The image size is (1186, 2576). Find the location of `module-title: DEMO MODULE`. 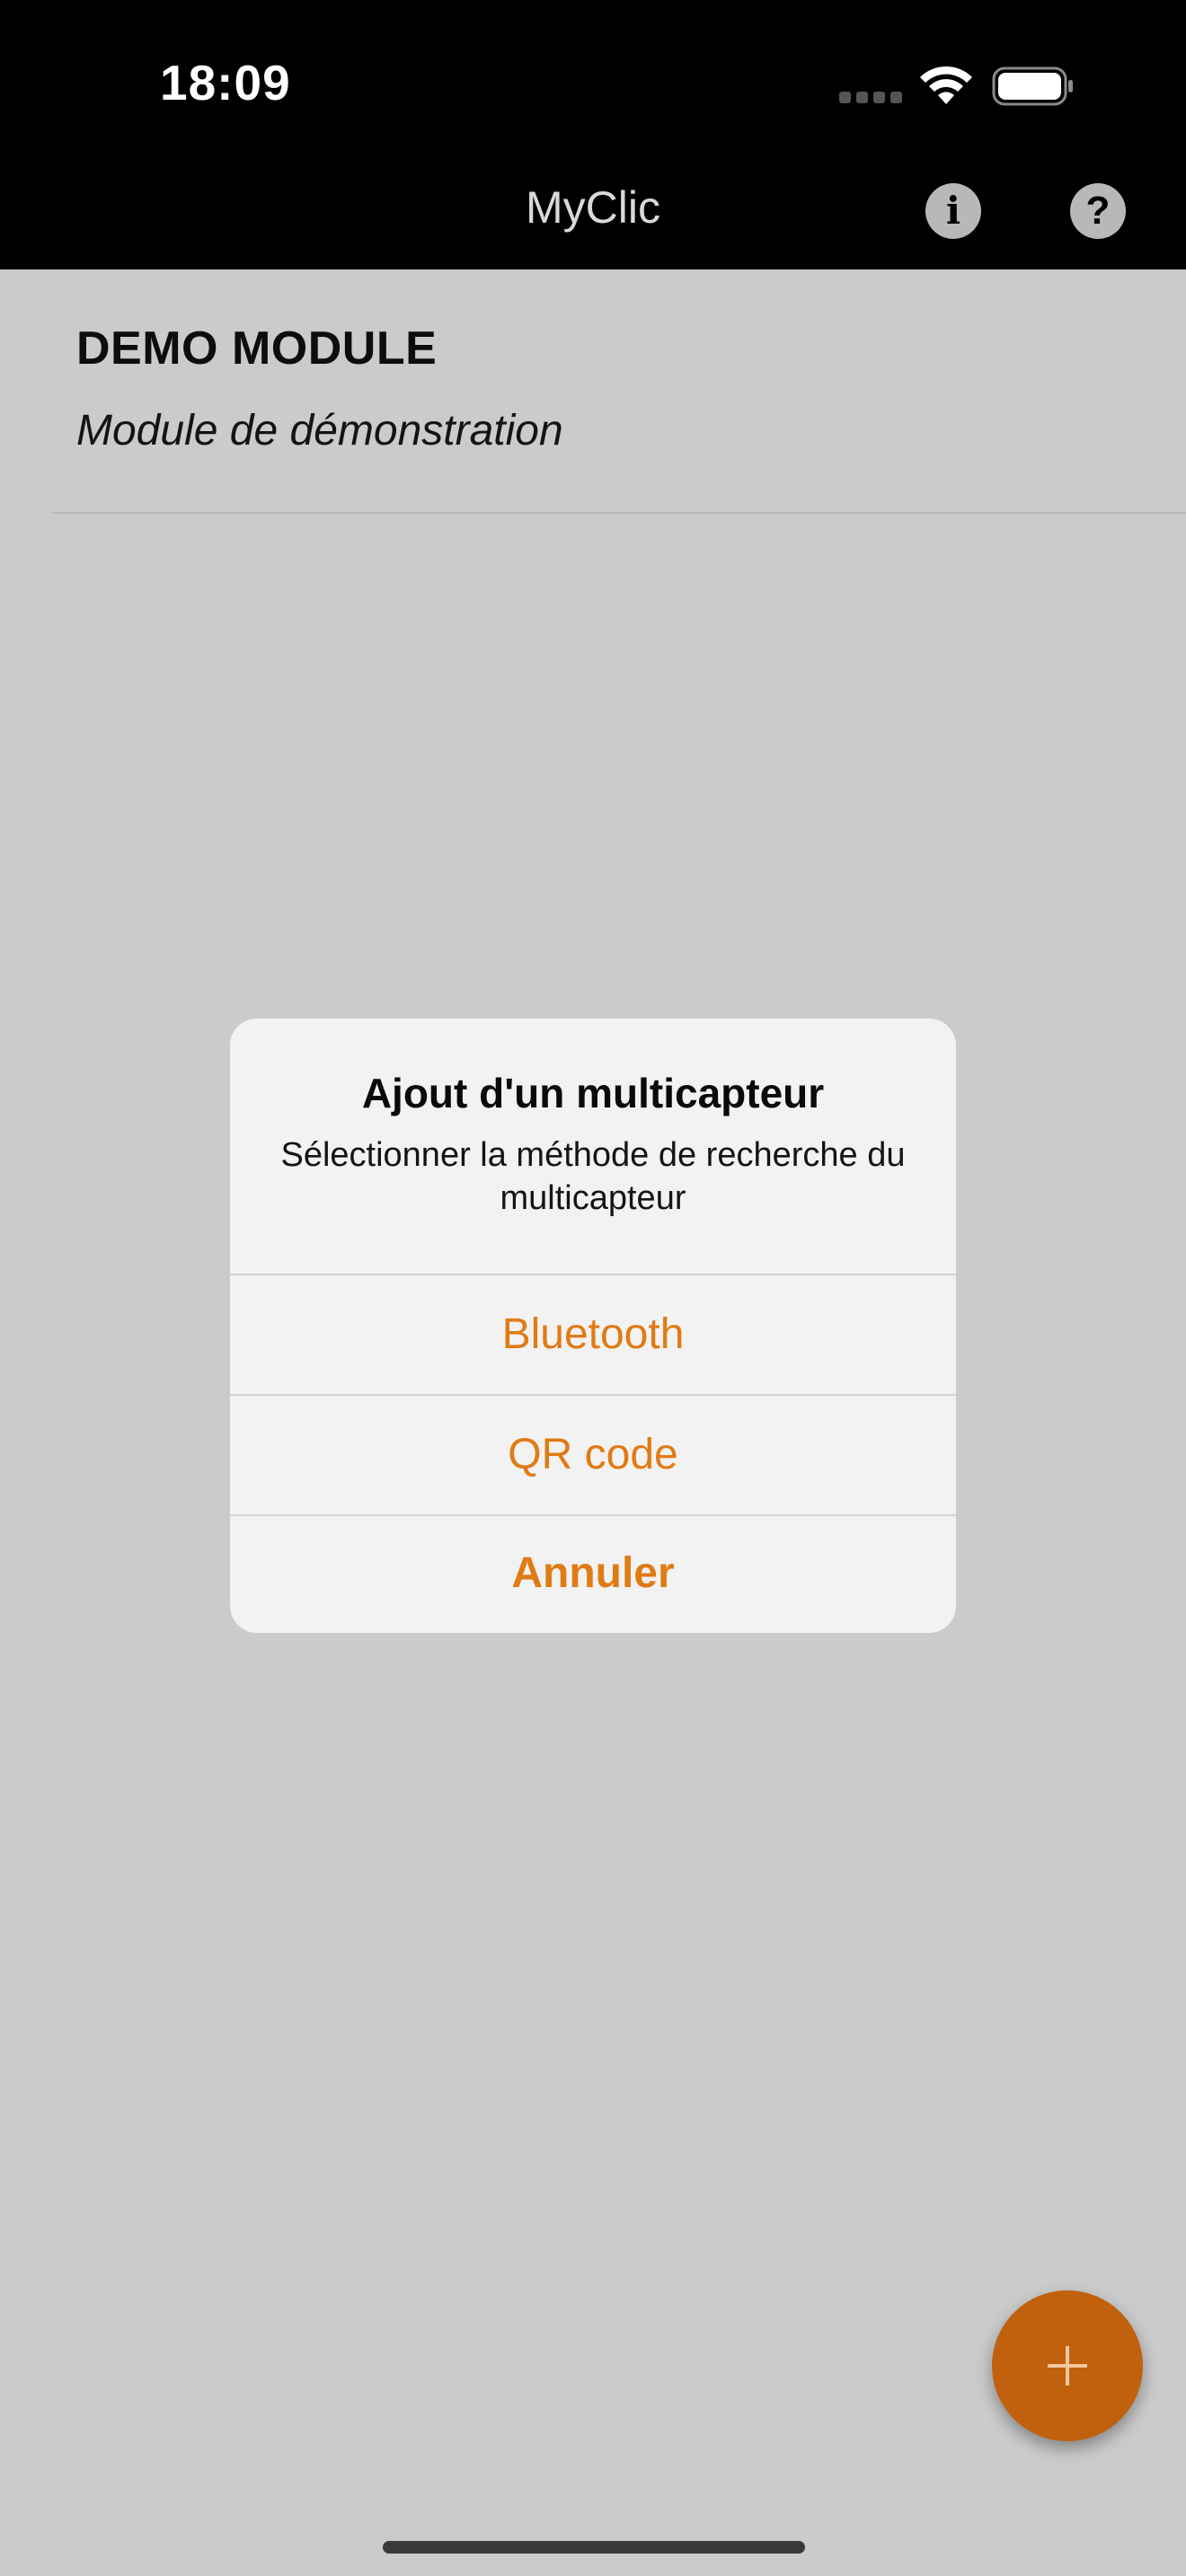

module-title: DEMO MODULE is located at coordinates (257, 348).